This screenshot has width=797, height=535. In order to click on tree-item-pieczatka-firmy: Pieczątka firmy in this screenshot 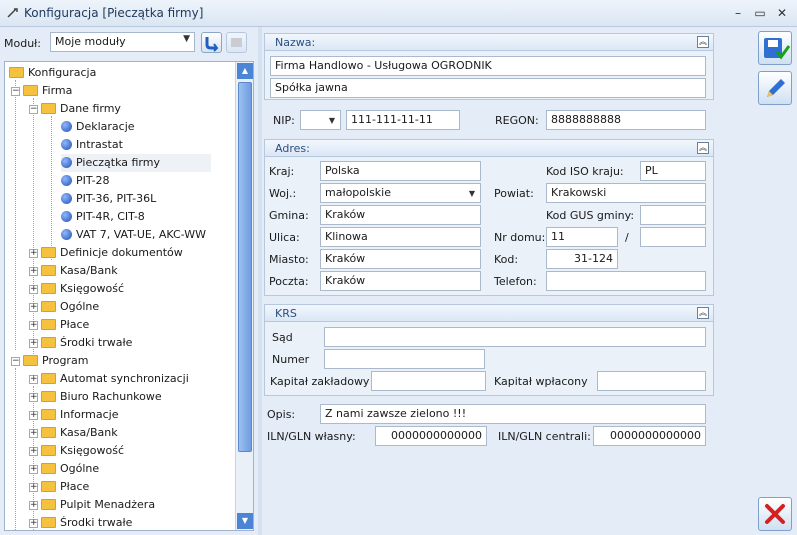, I will do `click(136, 163)`.